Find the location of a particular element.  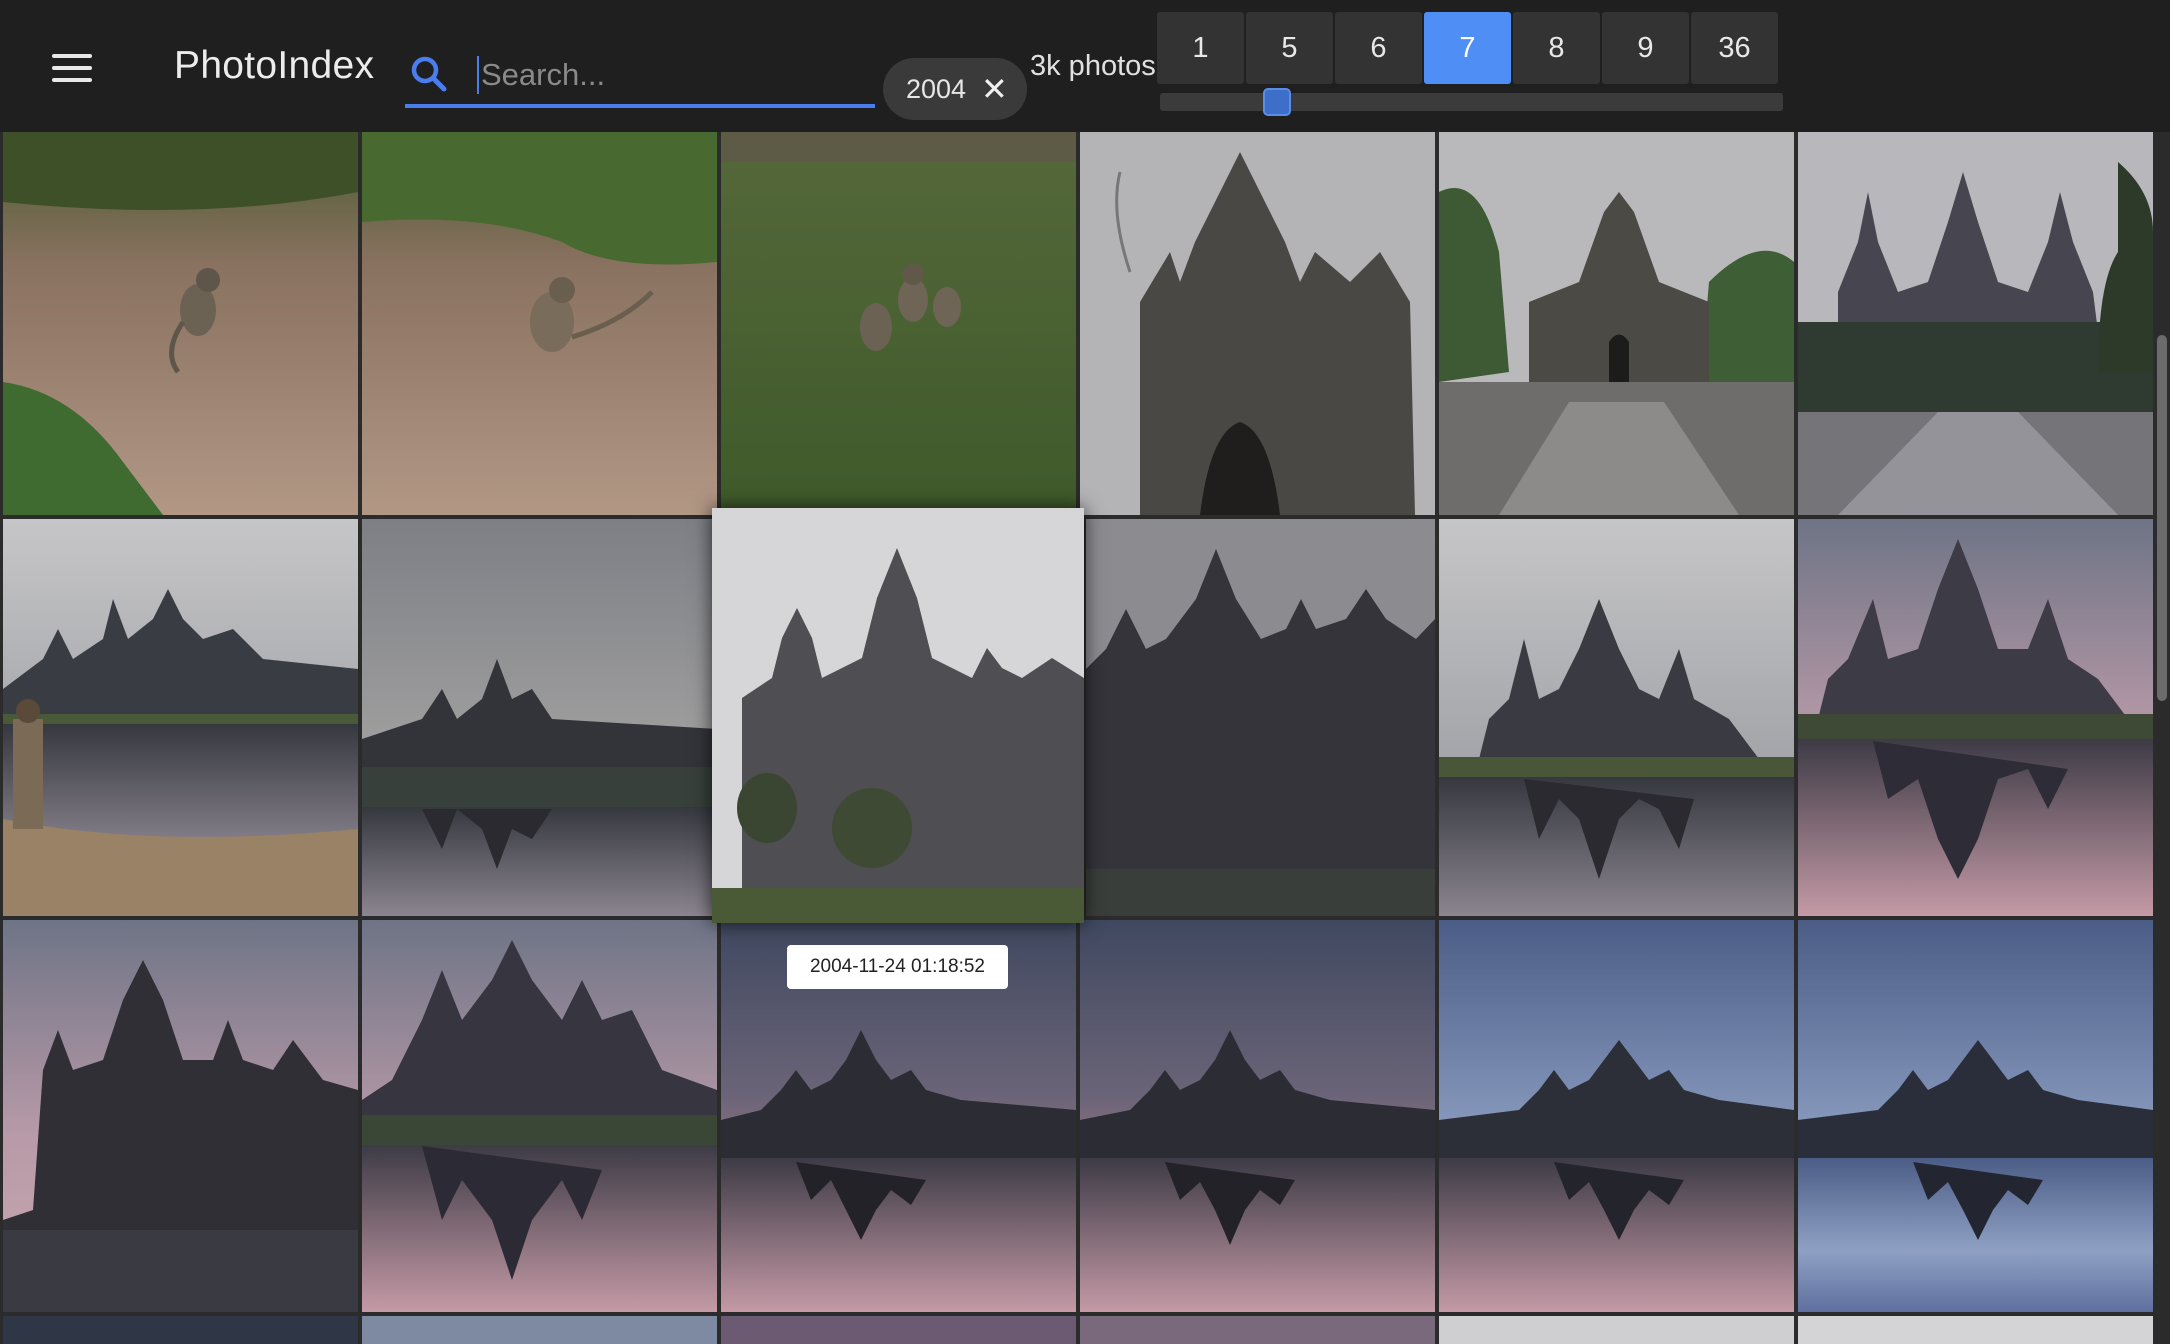

photo-sunrise-blue-reflection is located at coordinates (1975, 1116).